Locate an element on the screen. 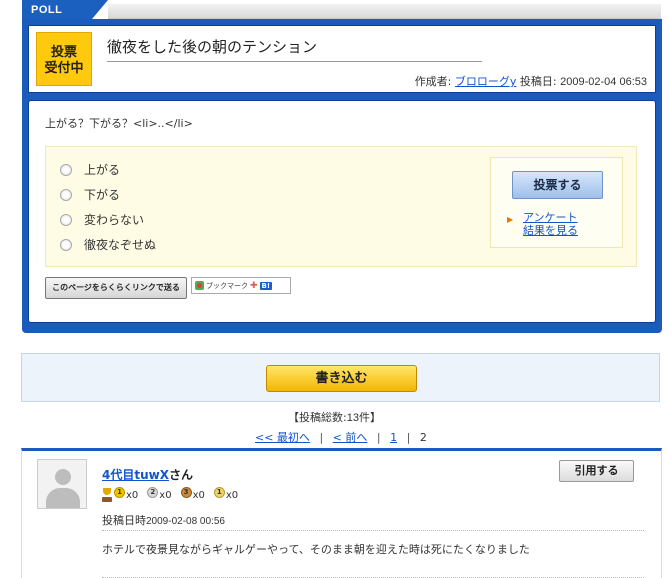 The width and height of the screenshot is (669, 578). title-underline is located at coordinates (294, 61).